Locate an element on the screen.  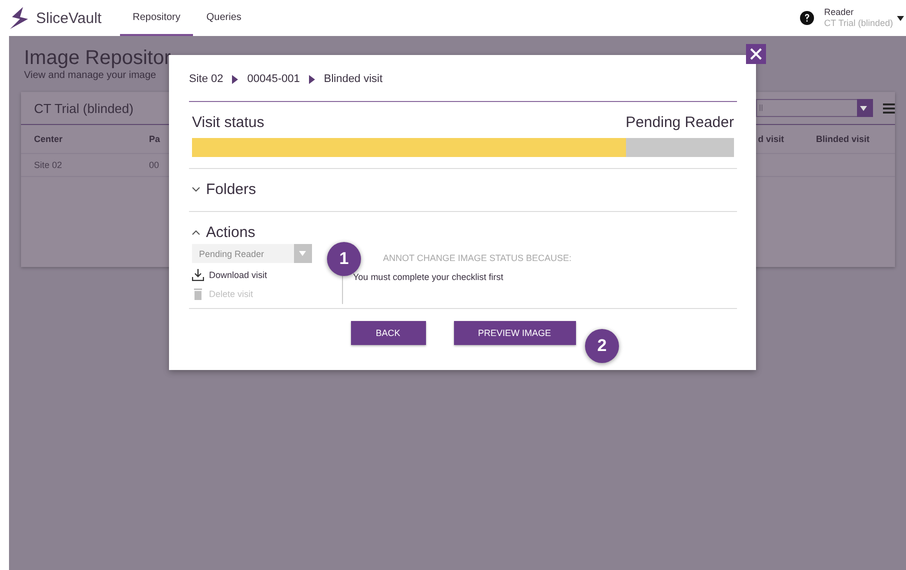
section-toggle: Folders is located at coordinates (224, 182).